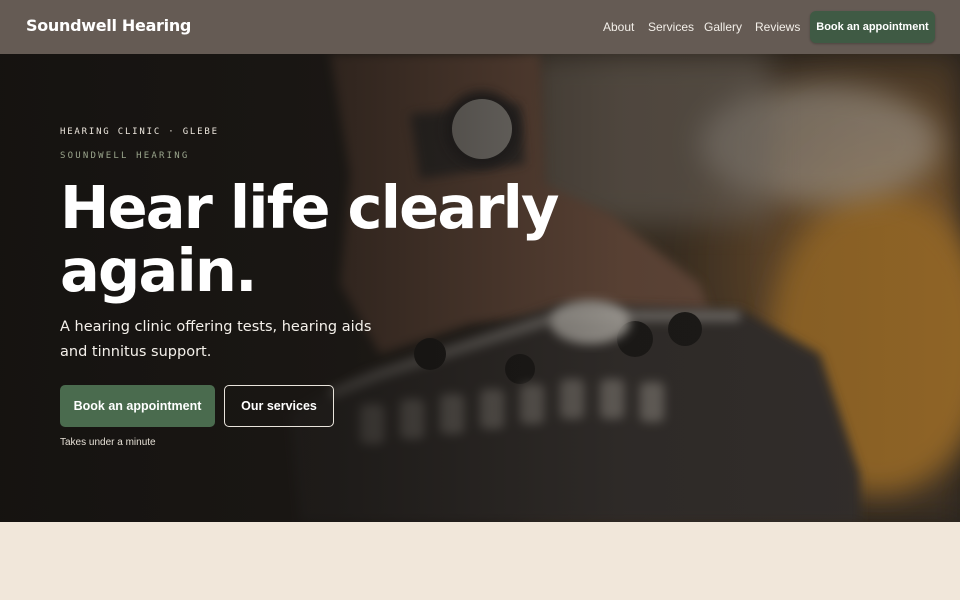 This screenshot has height=600, width=960. What do you see at coordinates (310, 239) in the screenshot?
I see `hero-title: Hear life clearly again.` at bounding box center [310, 239].